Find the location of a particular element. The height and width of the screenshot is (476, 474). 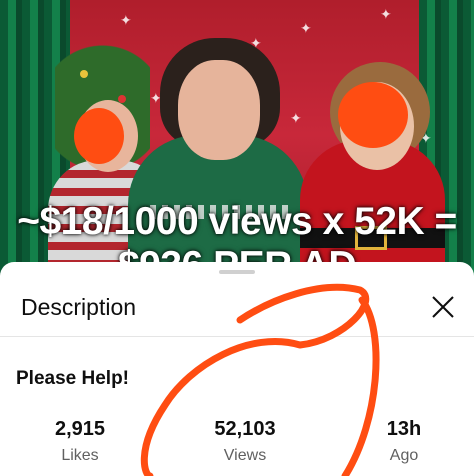

person-center-face is located at coordinates (219, 110).